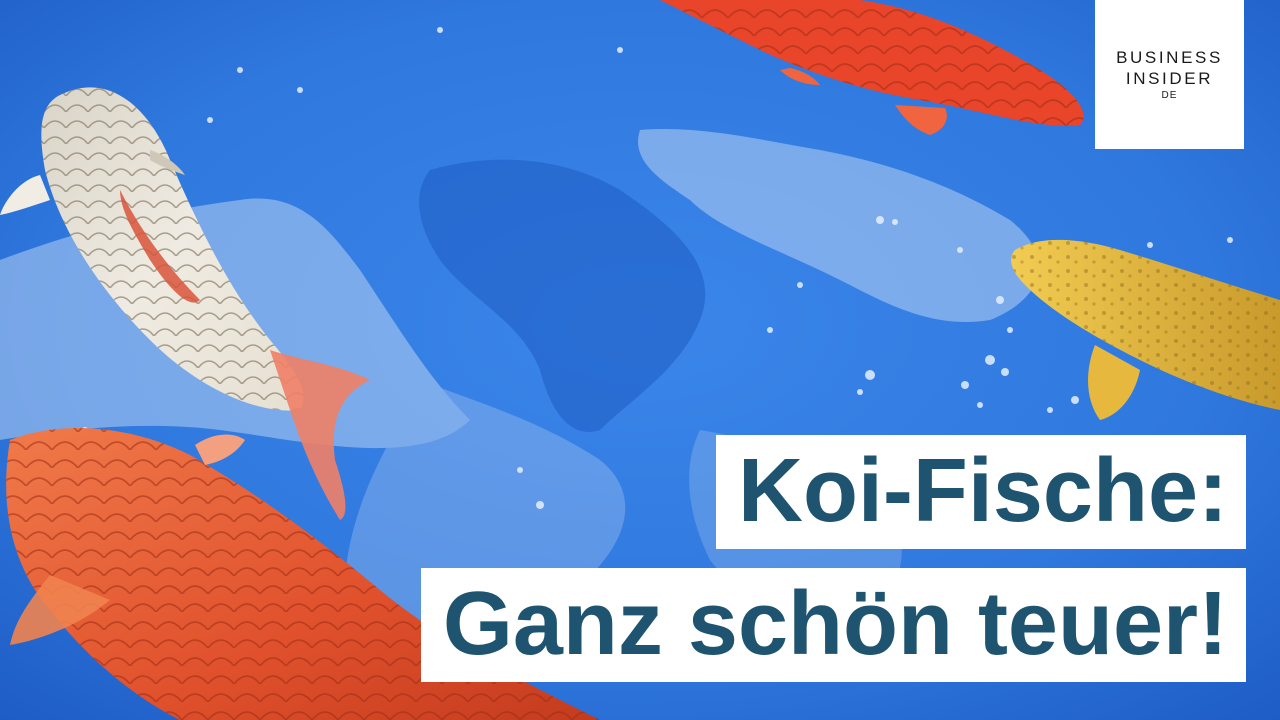  What do you see at coordinates (1169, 57) in the screenshot?
I see `logo-line-business: BUSINESS` at bounding box center [1169, 57].